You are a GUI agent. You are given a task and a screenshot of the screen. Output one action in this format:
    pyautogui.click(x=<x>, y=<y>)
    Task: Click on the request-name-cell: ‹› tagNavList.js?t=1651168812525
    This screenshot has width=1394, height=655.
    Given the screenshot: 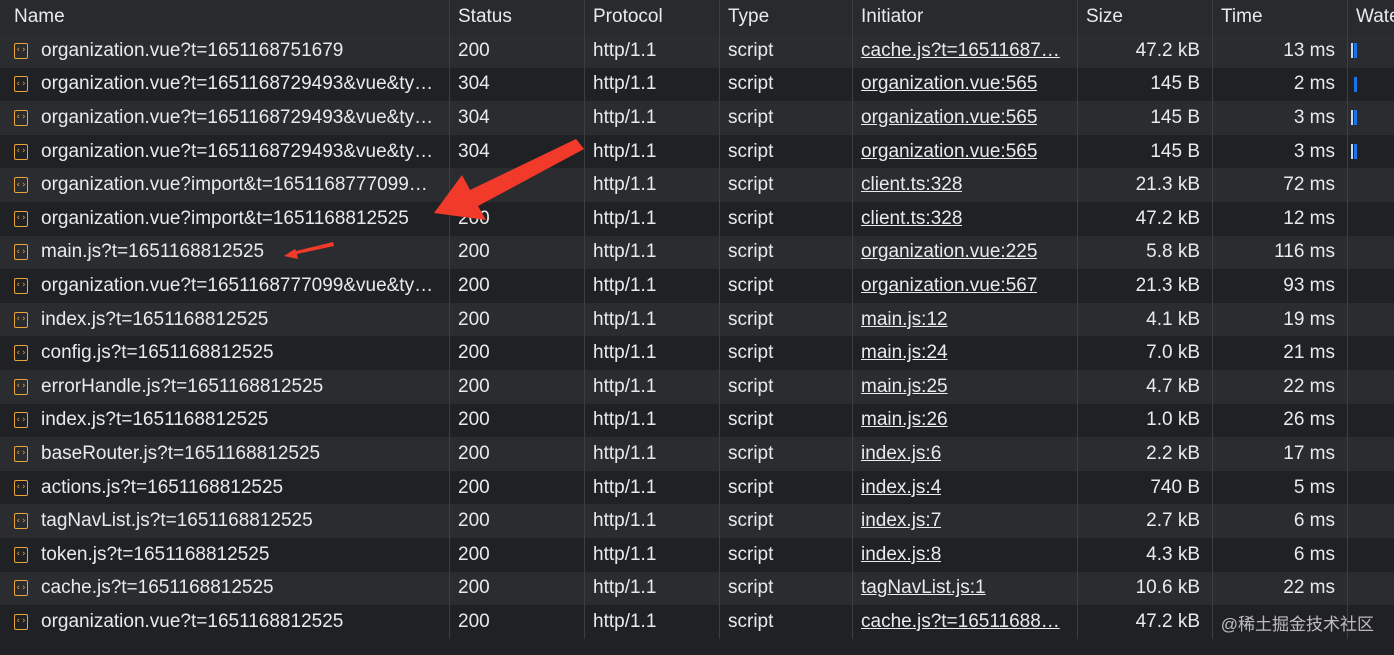 What is the action you would take?
    pyautogui.click(x=225, y=521)
    